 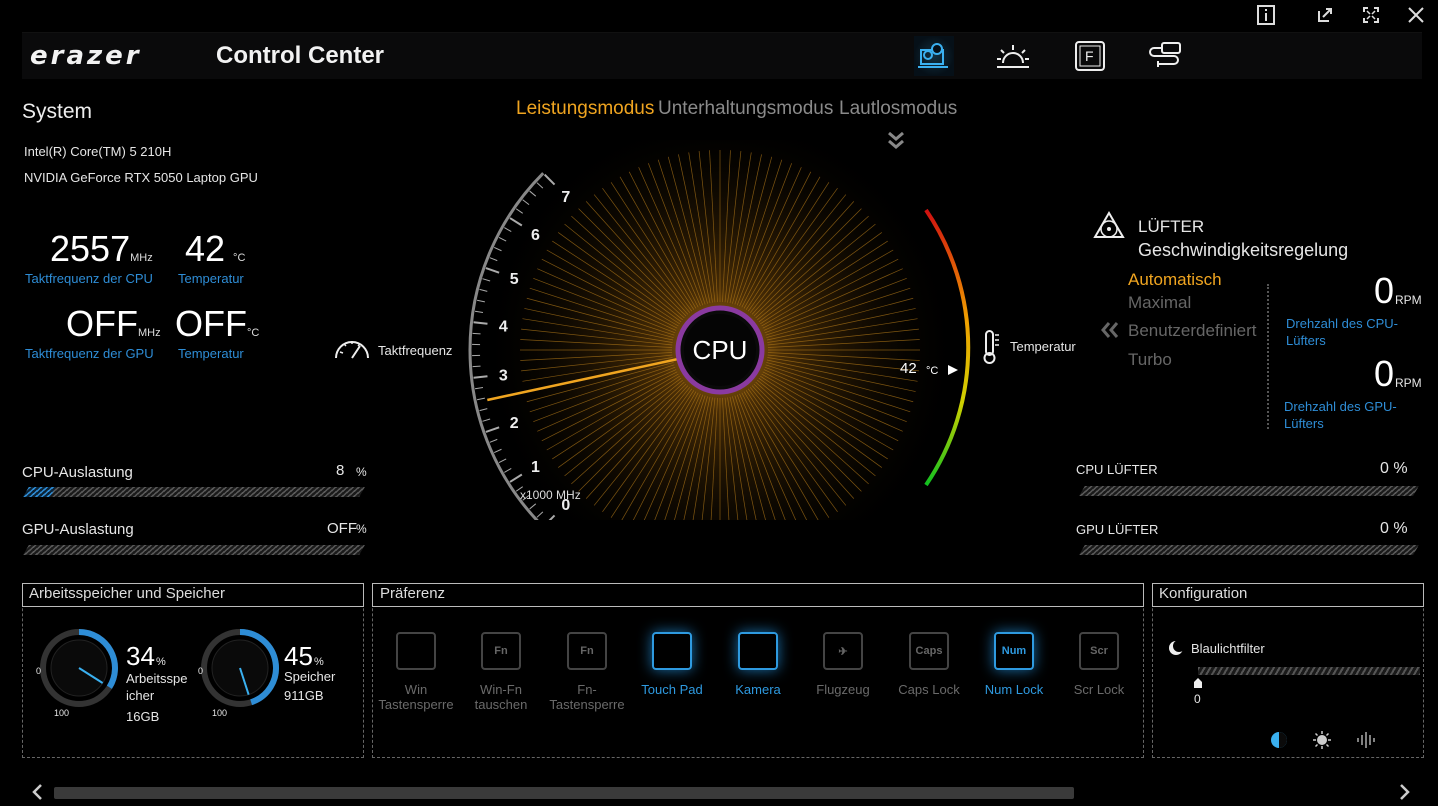 I want to click on freq-scale-label: 7, so click(x=565, y=197).